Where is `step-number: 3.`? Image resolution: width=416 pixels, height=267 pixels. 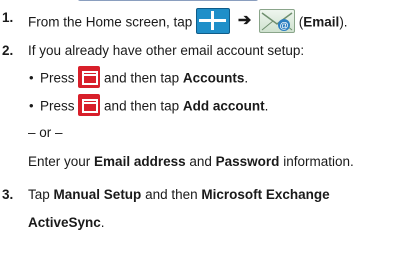 step-number: 3. is located at coordinates (8, 194).